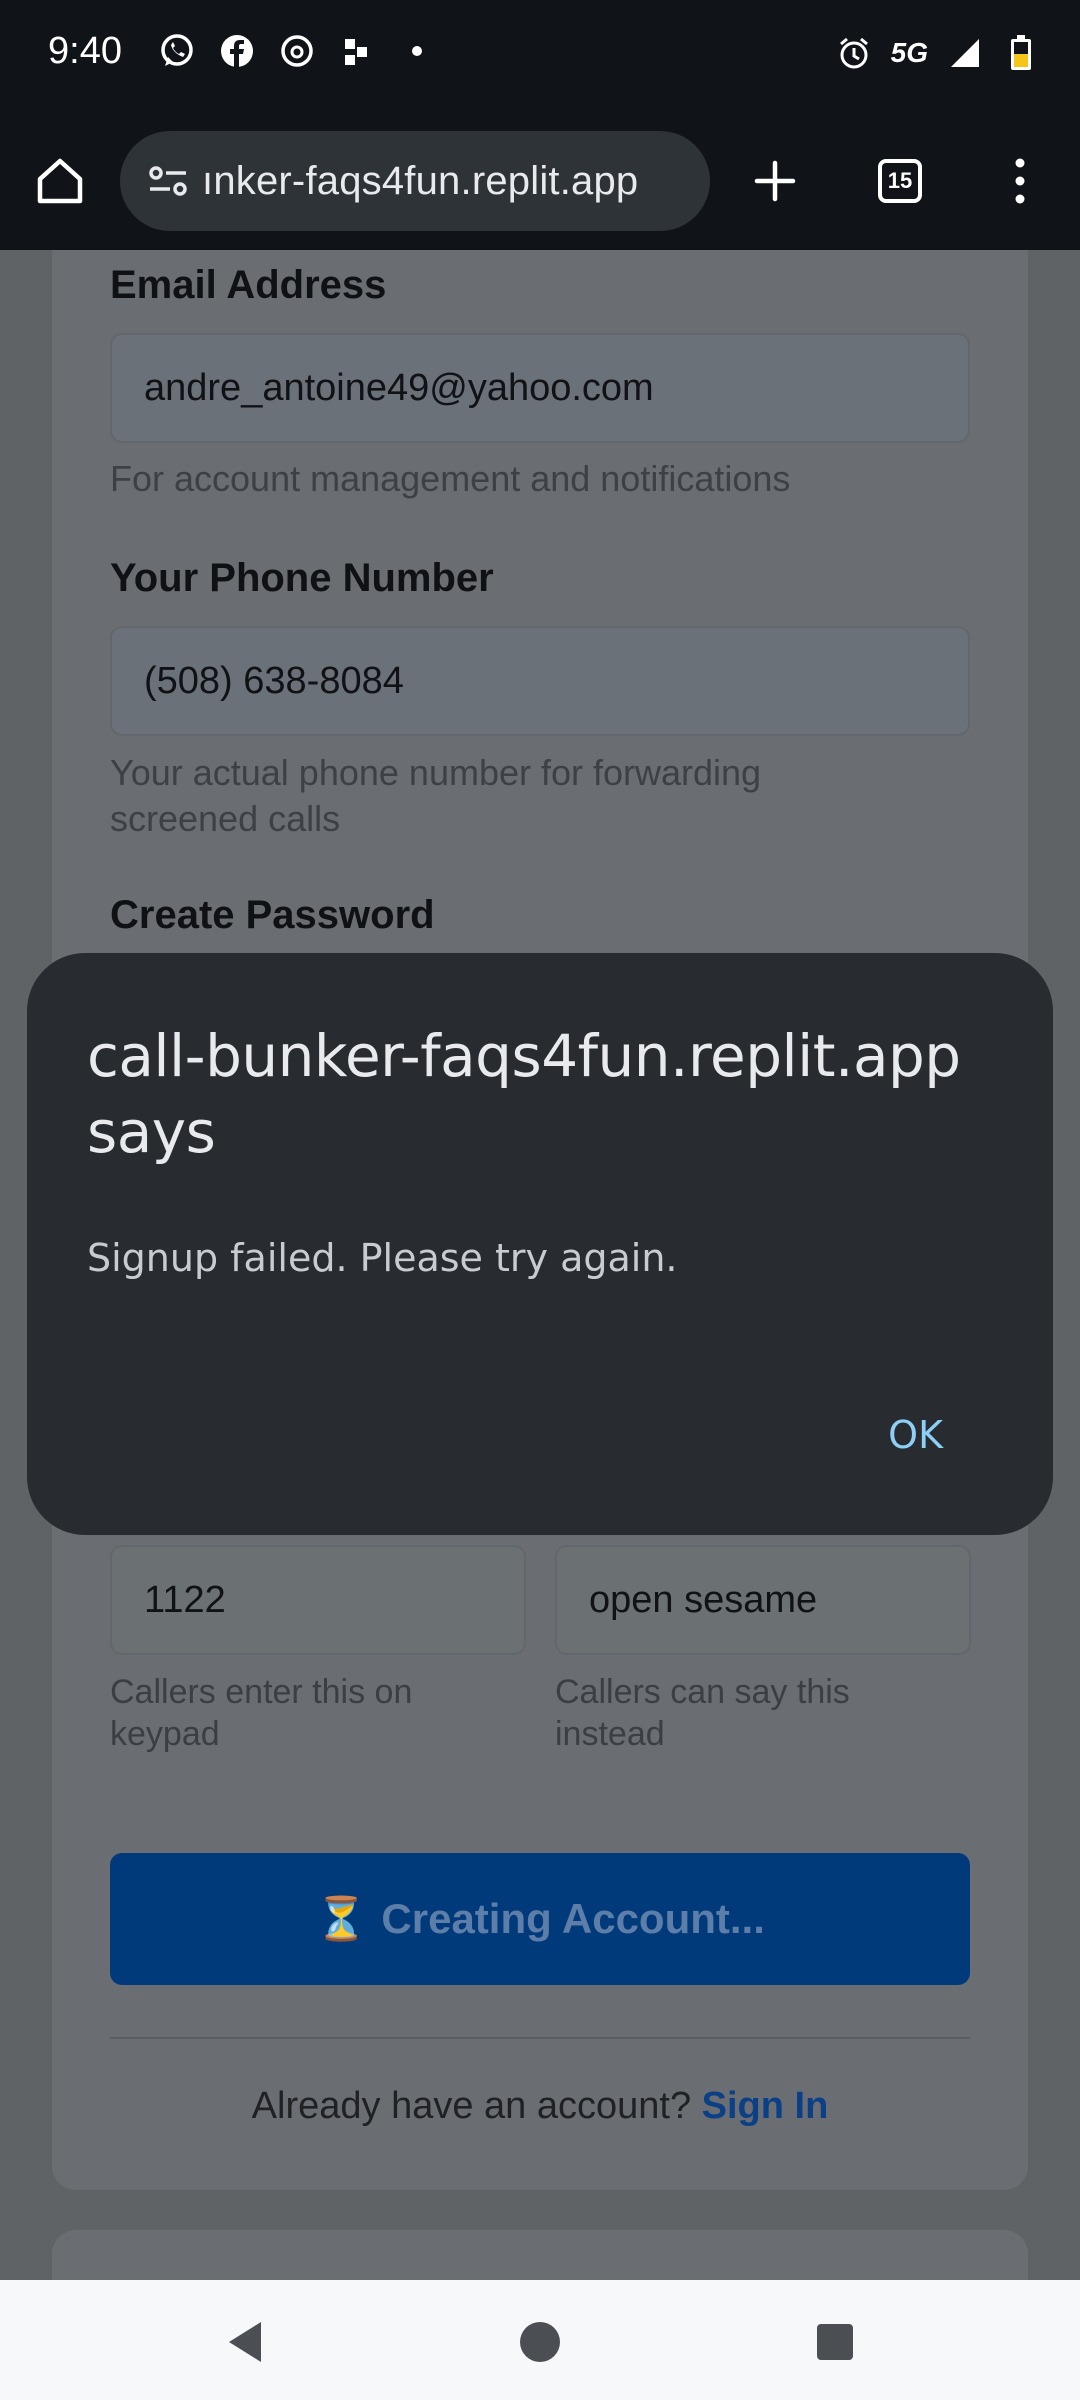 This screenshot has width=1080, height=2400. Describe the element at coordinates (1021, 53) in the screenshot. I see `battery-icon` at that location.